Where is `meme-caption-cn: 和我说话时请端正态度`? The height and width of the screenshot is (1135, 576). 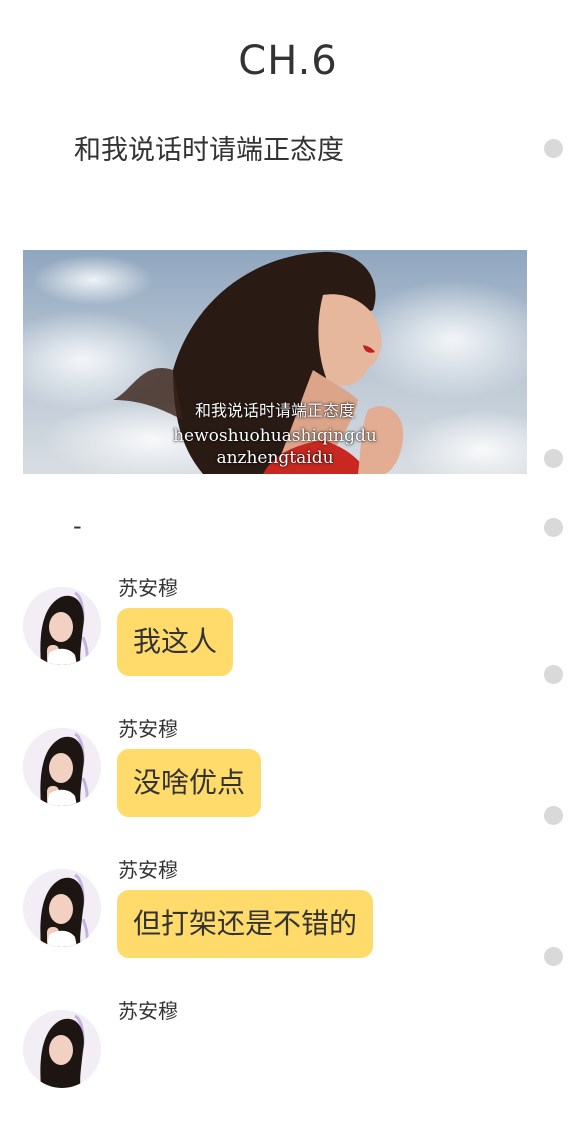
meme-caption-cn: 和我说话时请端正态度 is located at coordinates (274, 410).